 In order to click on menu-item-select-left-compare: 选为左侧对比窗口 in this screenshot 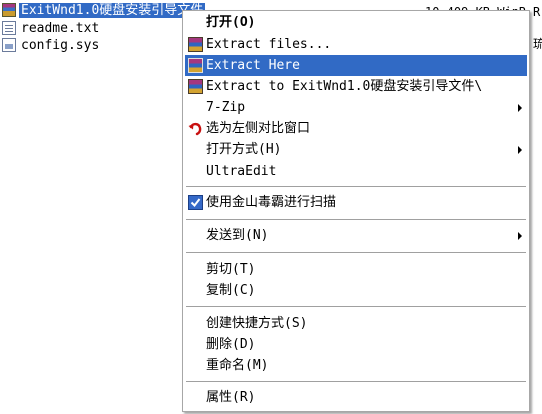, I will do `click(356, 128)`.